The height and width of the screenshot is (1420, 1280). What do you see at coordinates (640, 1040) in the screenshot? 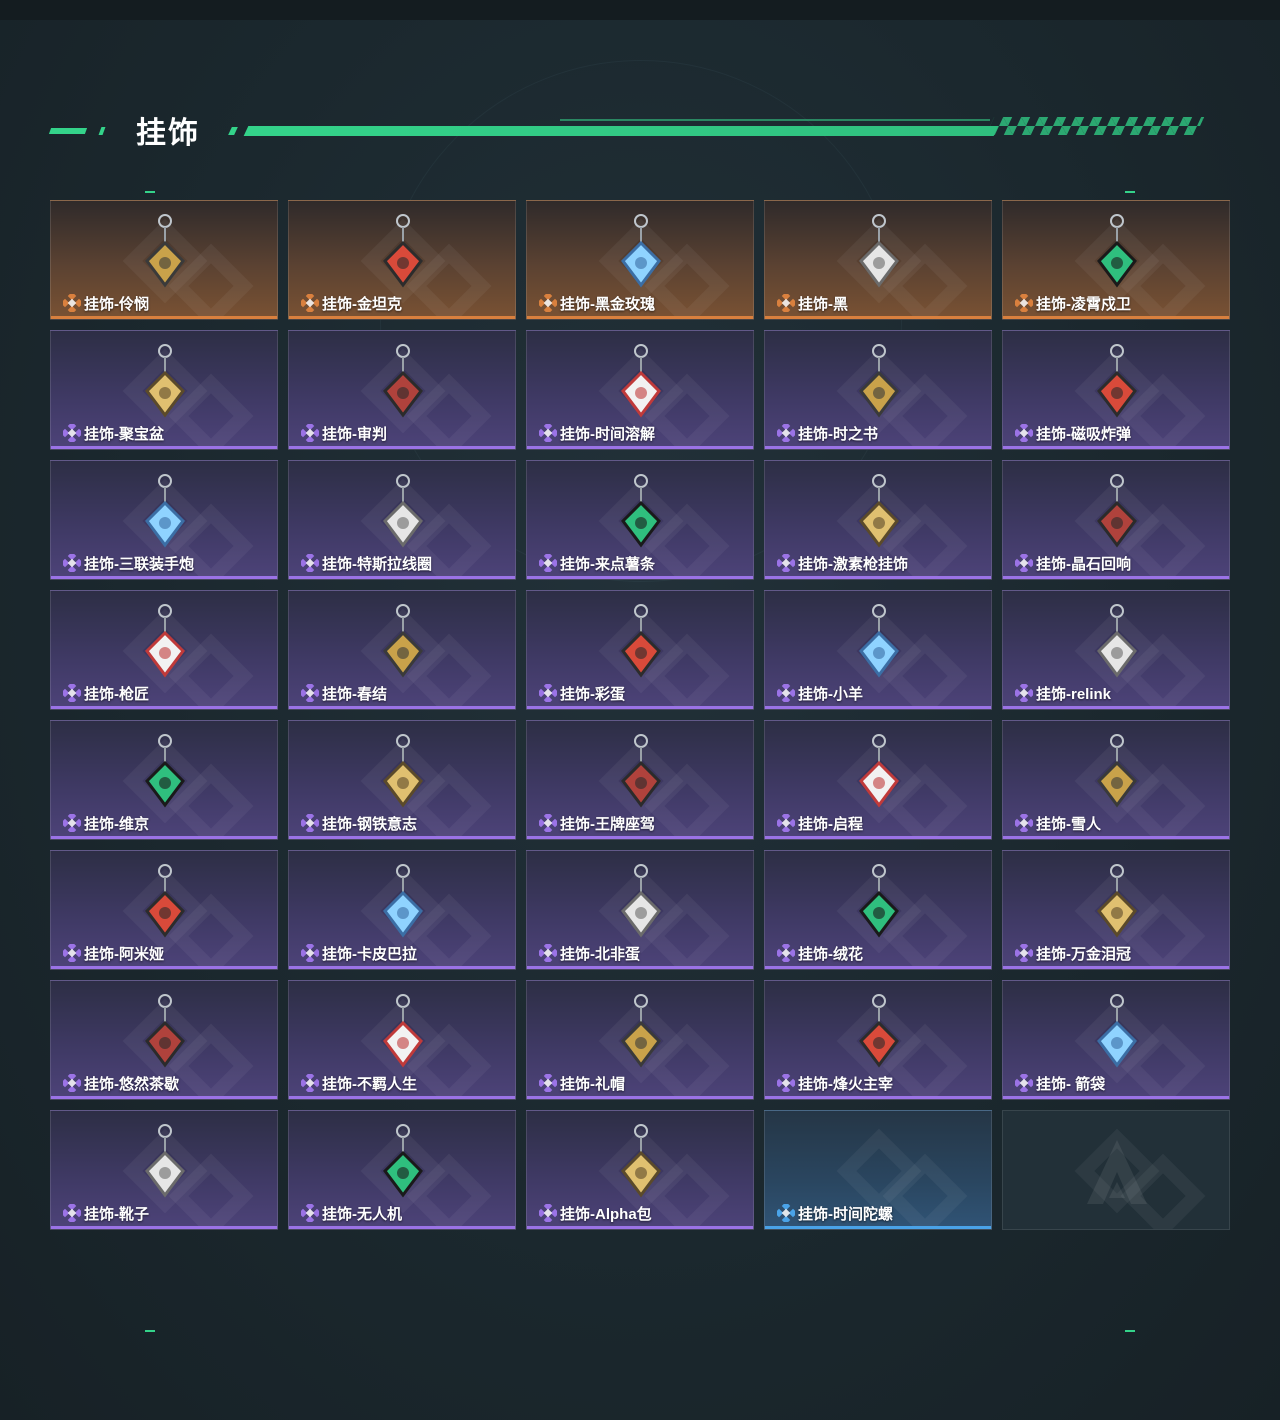
I see `pendant-card: 挂饰-礼帽` at bounding box center [640, 1040].